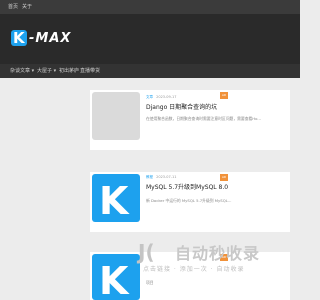 This screenshot has width=320, height=300. What do you see at coordinates (13, 6) in the screenshot?
I see `top-link-home: 首页` at bounding box center [13, 6].